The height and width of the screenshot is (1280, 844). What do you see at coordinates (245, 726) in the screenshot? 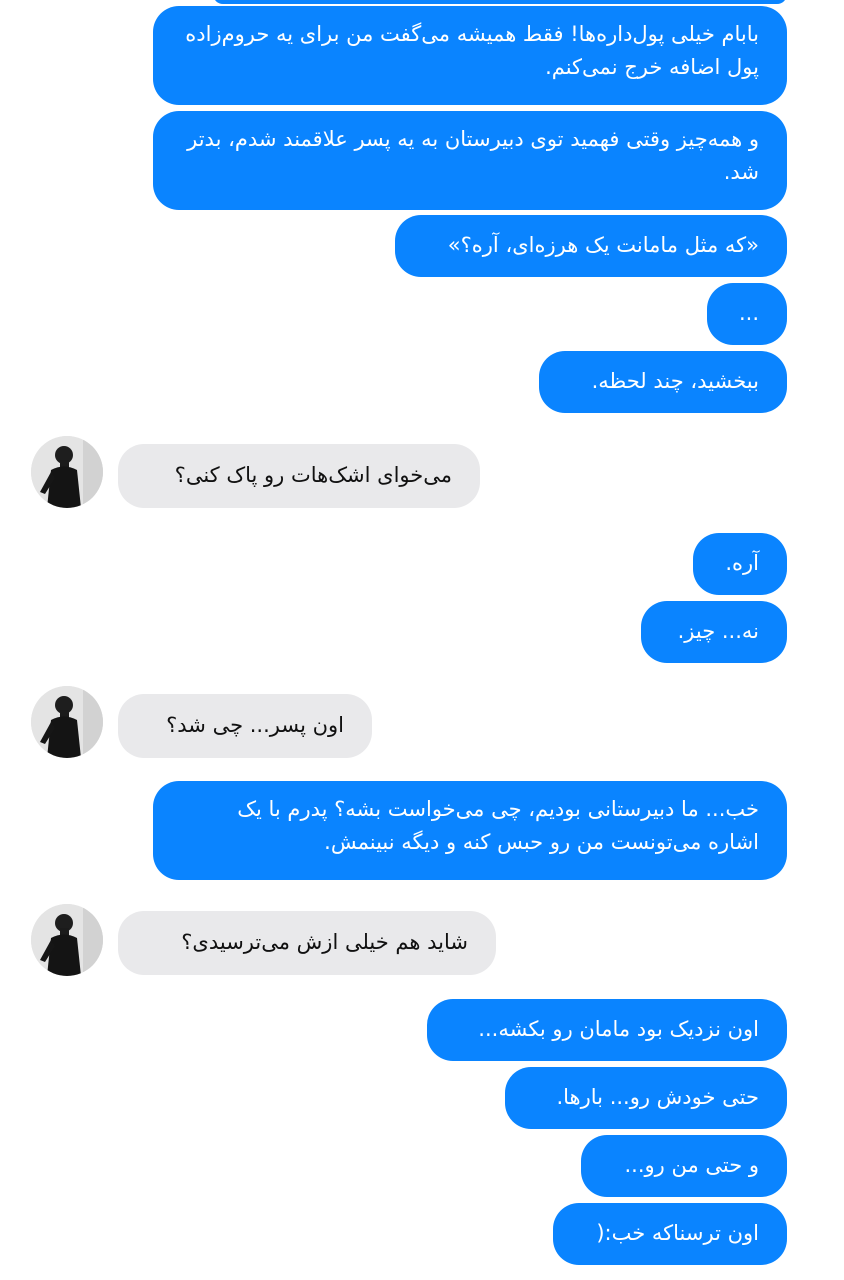
I see `incoming-message-bubble: اون پسر... چی شد؟` at bounding box center [245, 726].